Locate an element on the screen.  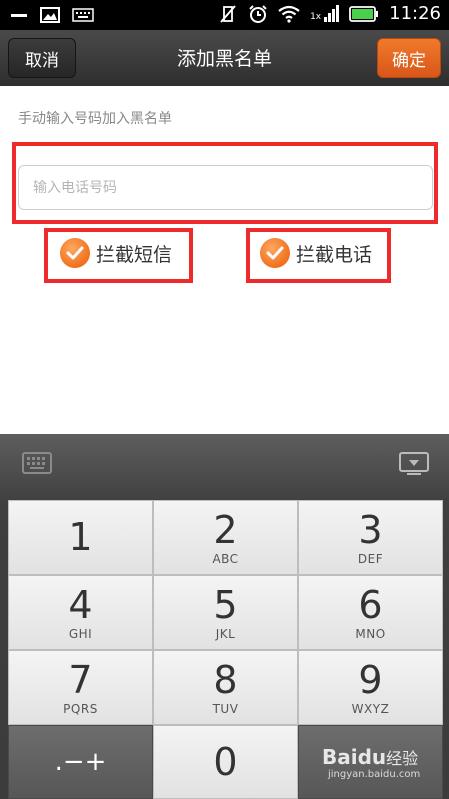
key-6: 6 MNO is located at coordinates (370, 612).